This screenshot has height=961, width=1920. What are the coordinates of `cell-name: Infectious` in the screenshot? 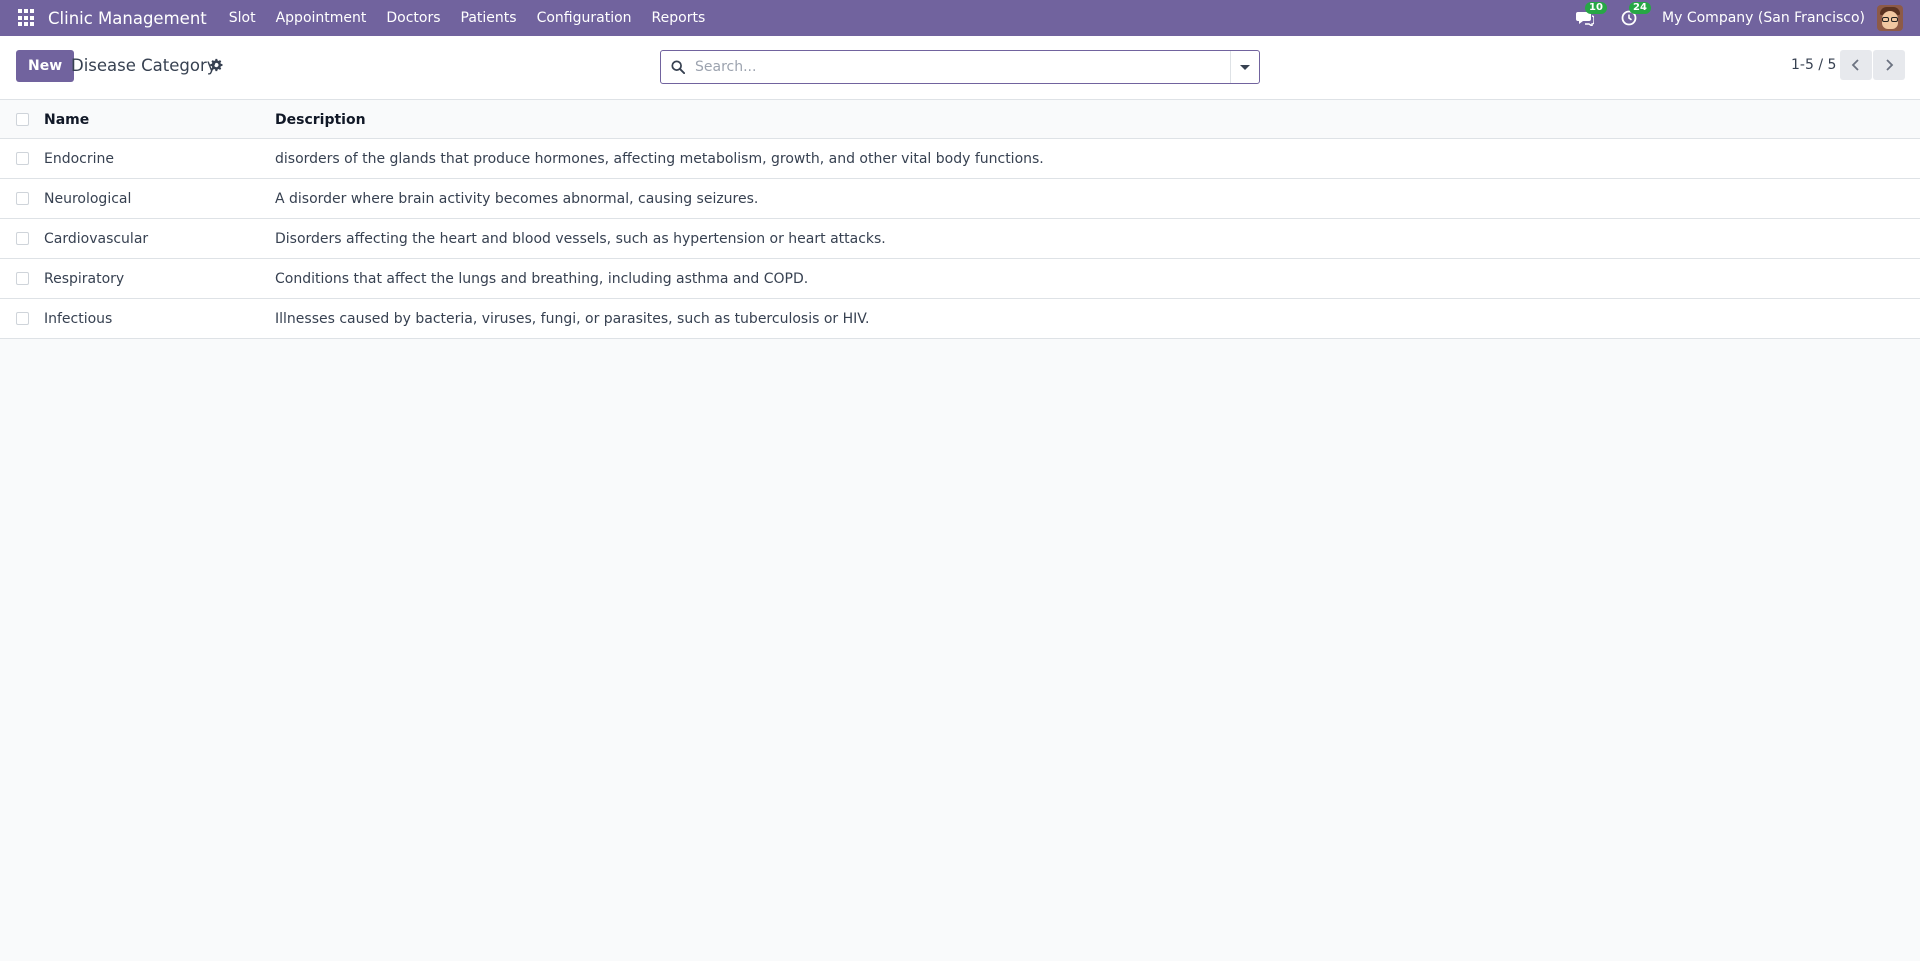 It's located at (78, 318).